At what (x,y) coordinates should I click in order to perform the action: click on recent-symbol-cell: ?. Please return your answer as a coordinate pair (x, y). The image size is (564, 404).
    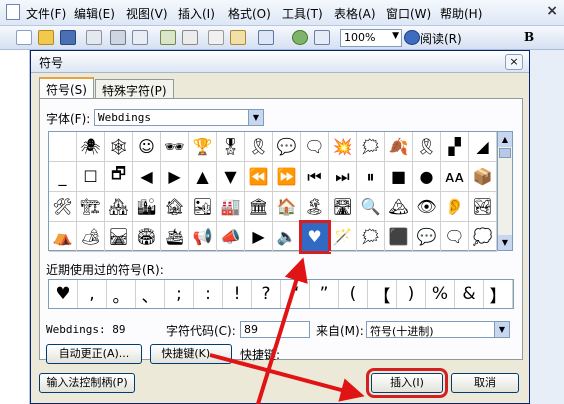
    Looking at the image, I should click on (266, 294).